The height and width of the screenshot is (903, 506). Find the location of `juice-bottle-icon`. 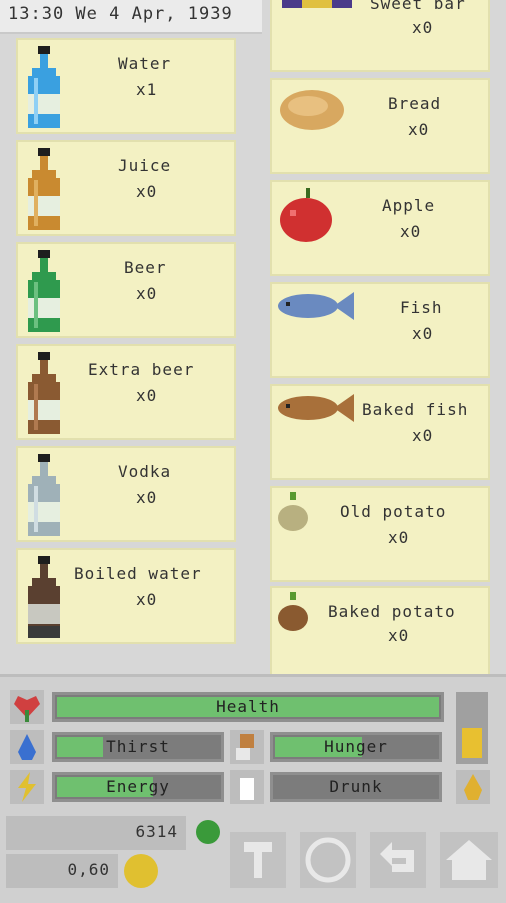

juice-bottle-icon is located at coordinates (44, 189).